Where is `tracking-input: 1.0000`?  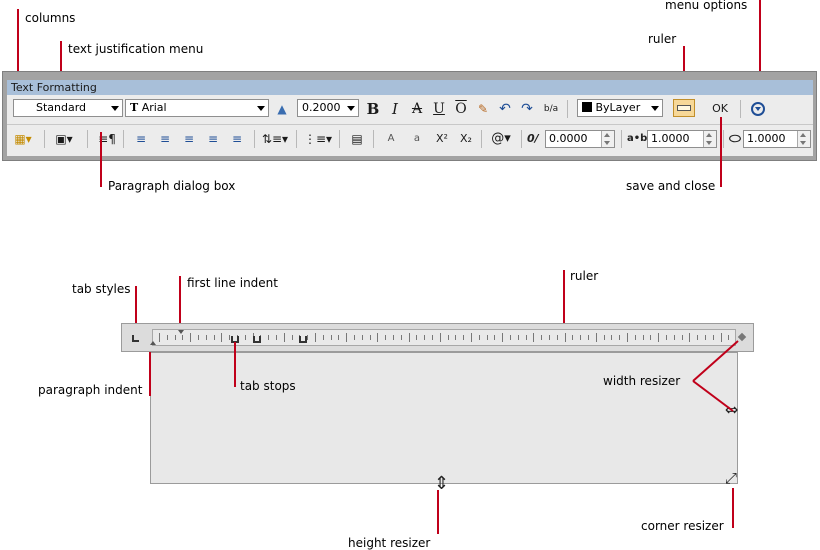 tracking-input: 1.0000 is located at coordinates (682, 139).